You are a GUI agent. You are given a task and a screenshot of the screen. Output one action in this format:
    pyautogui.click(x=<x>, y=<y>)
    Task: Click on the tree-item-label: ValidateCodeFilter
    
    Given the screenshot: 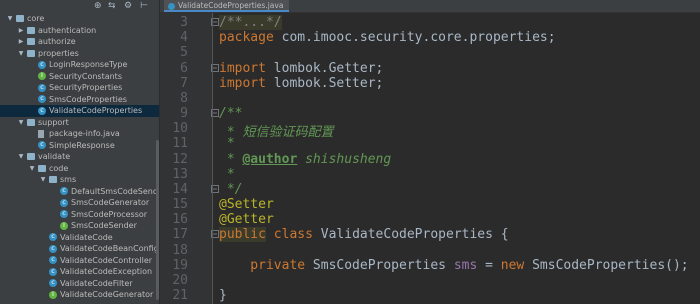 What is the action you would take?
    pyautogui.click(x=96, y=283)
    